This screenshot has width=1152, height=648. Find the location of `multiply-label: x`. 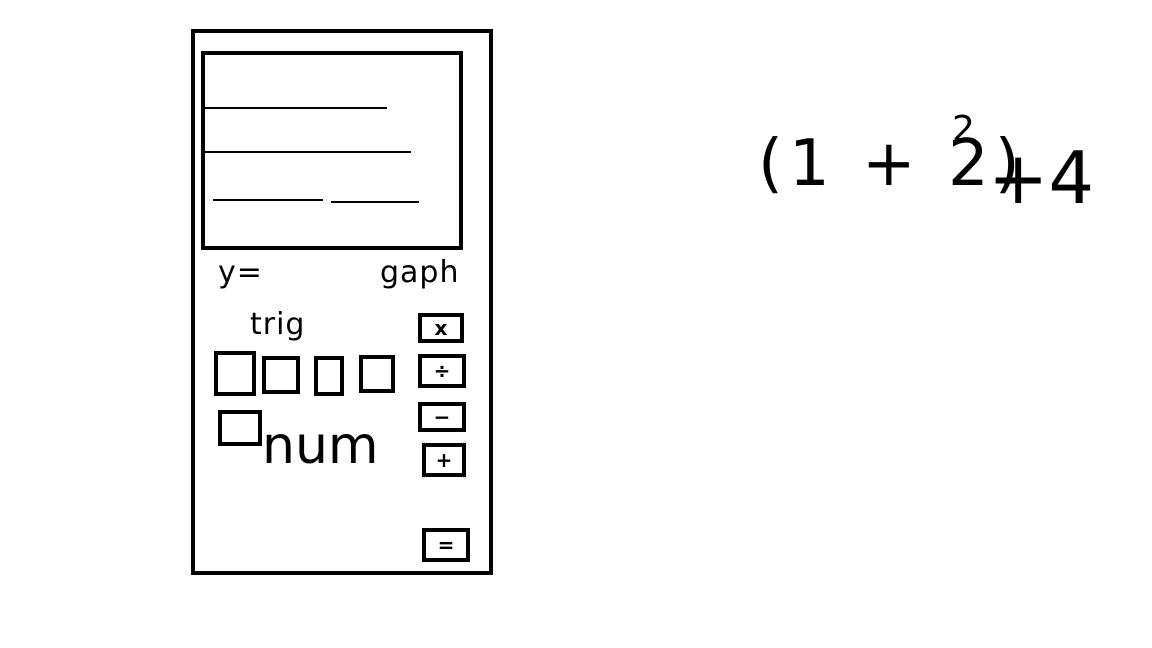

multiply-label: x is located at coordinates (441, 328).